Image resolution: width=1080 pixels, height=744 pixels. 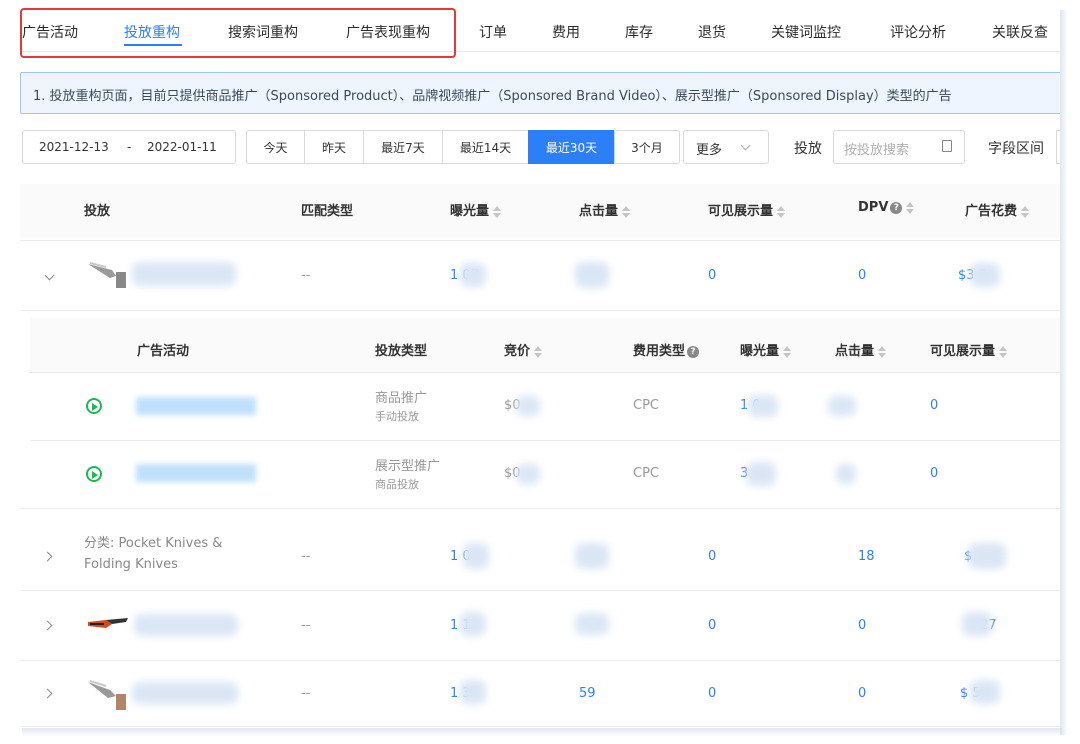 I want to click on sub-col-bid: 竞价, so click(x=523, y=349).